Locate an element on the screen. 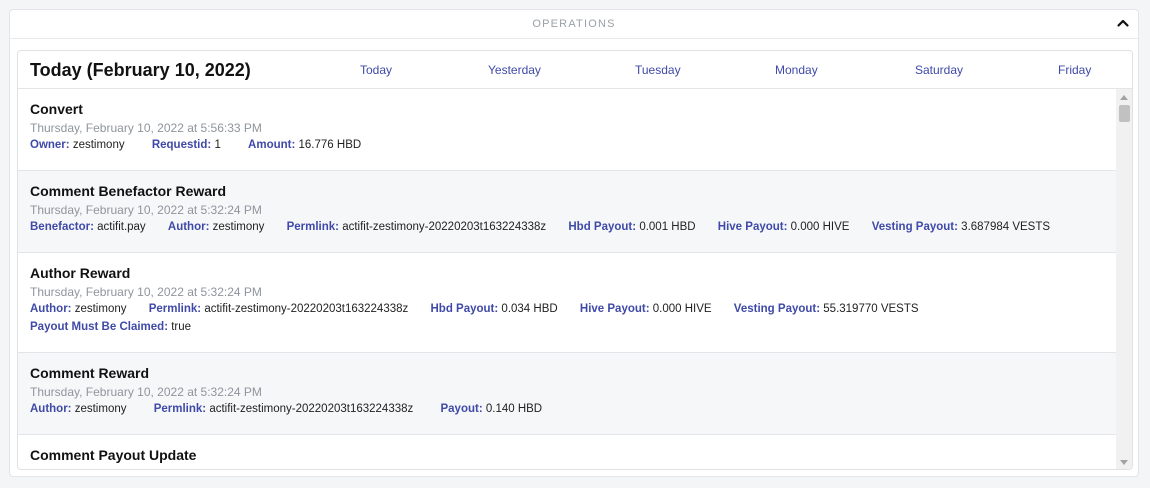 The height and width of the screenshot is (488, 1150). tab-friday: Friday is located at coordinates (1074, 70).